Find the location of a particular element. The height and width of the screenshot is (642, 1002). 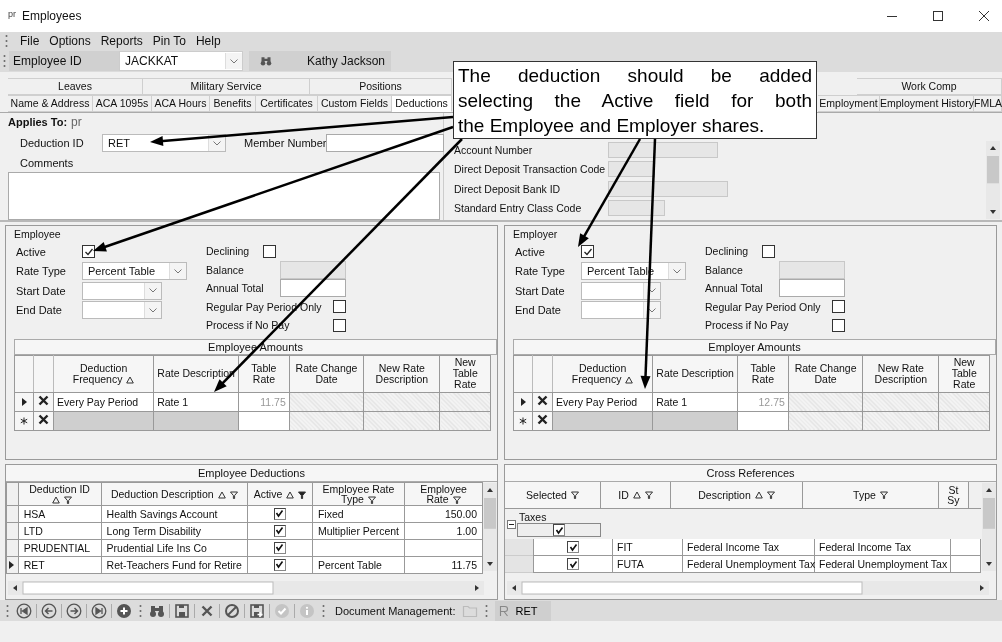

group-title: Employer is located at coordinates (536, 234).